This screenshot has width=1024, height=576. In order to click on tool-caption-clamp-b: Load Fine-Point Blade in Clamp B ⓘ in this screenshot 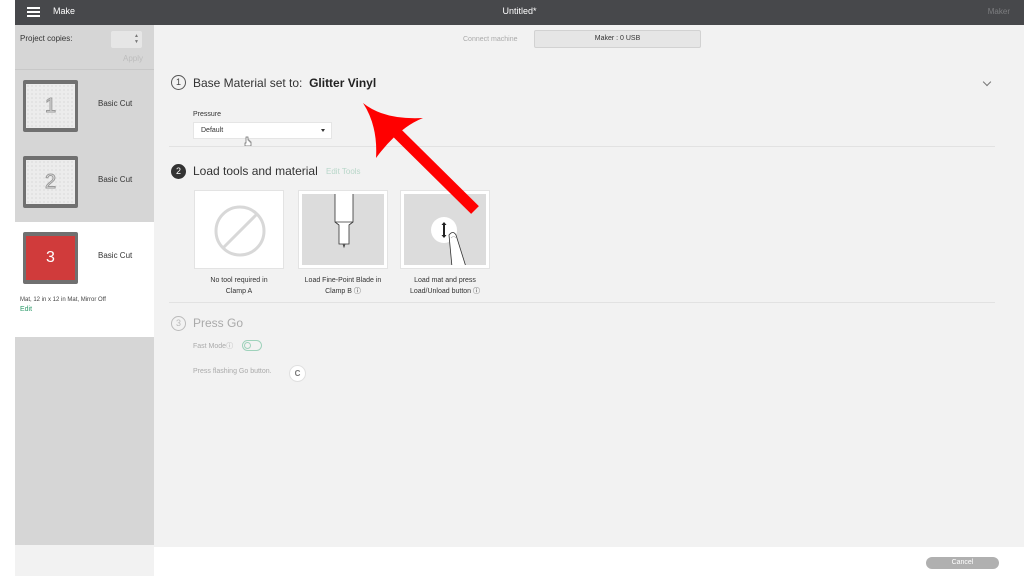, I will do `click(343, 286)`.